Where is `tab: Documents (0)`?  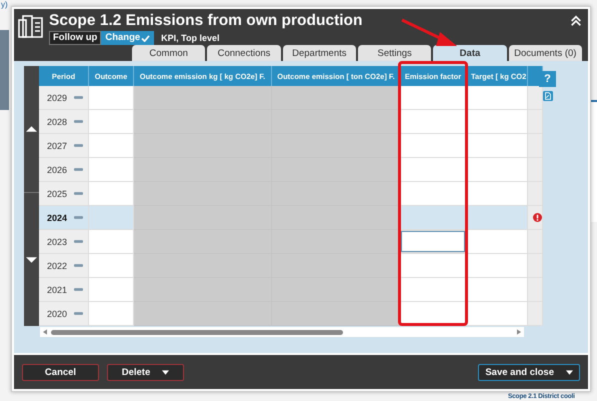 tab: Documents (0) is located at coordinates (545, 53).